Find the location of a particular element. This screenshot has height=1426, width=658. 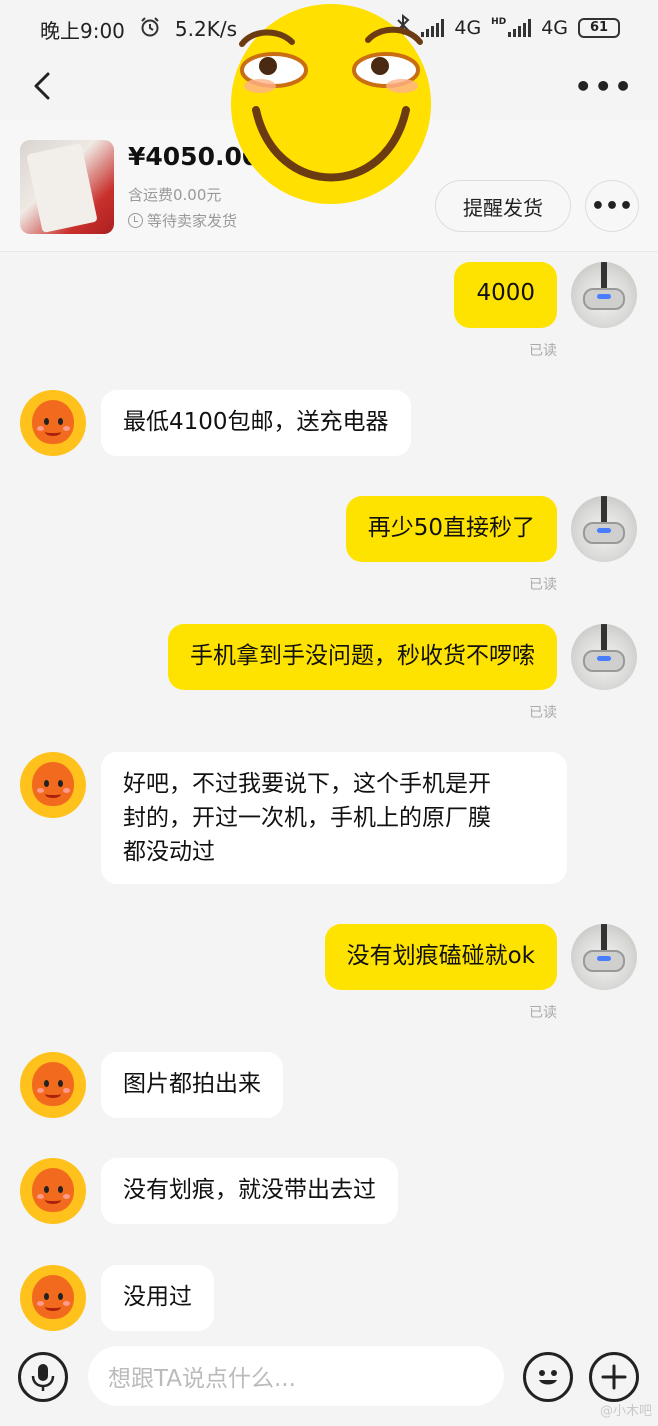

more-actions-button is located at coordinates (614, 1377).